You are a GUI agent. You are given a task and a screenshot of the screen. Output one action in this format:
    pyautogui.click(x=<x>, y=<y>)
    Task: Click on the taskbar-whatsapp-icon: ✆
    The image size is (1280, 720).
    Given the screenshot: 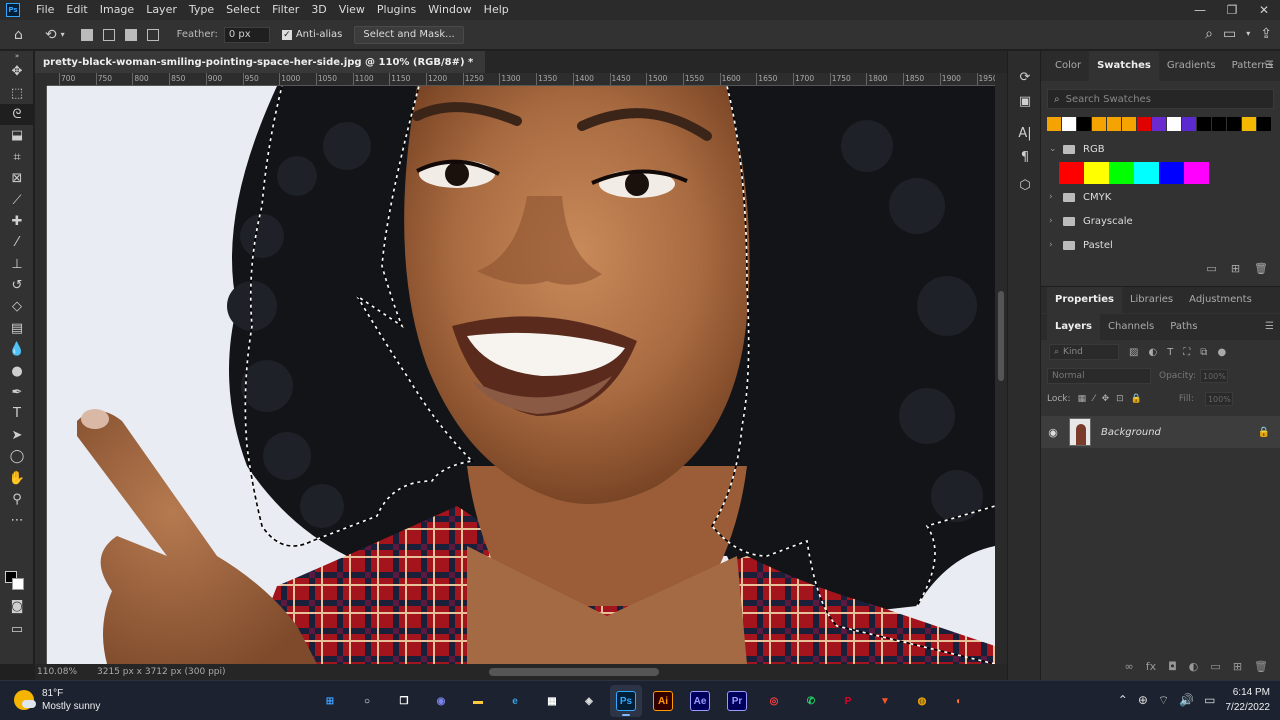 What is the action you would take?
    pyautogui.click(x=811, y=701)
    